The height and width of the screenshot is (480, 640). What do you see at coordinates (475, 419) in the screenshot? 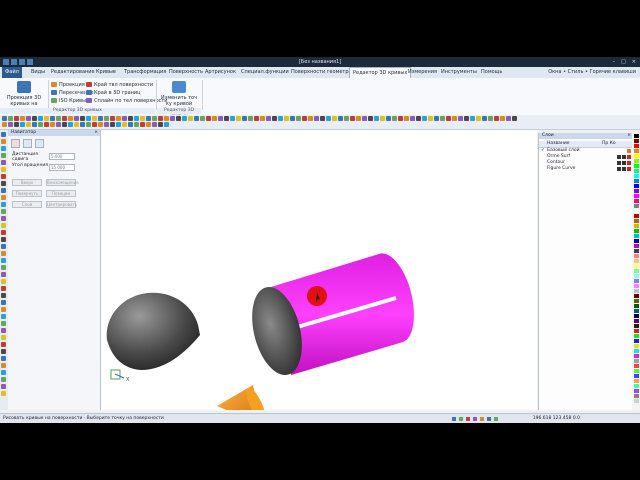
I see `layer-status-icon` at bounding box center [475, 419].